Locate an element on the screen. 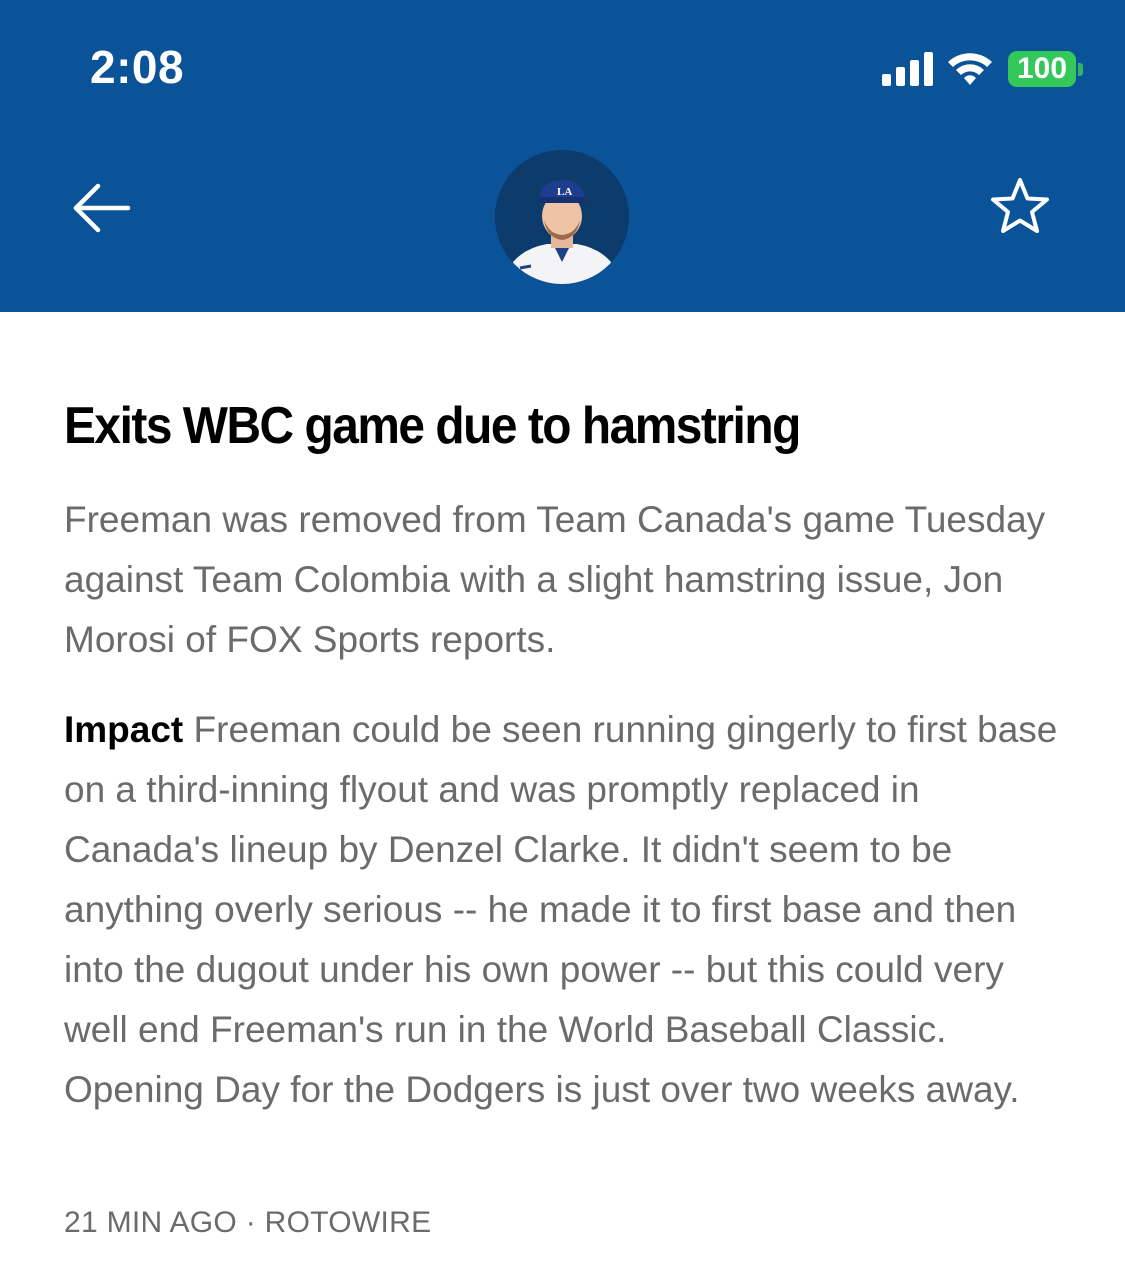 This screenshot has width=1125, height=1278. battery-icon: 100 is located at coordinates (1042, 69).